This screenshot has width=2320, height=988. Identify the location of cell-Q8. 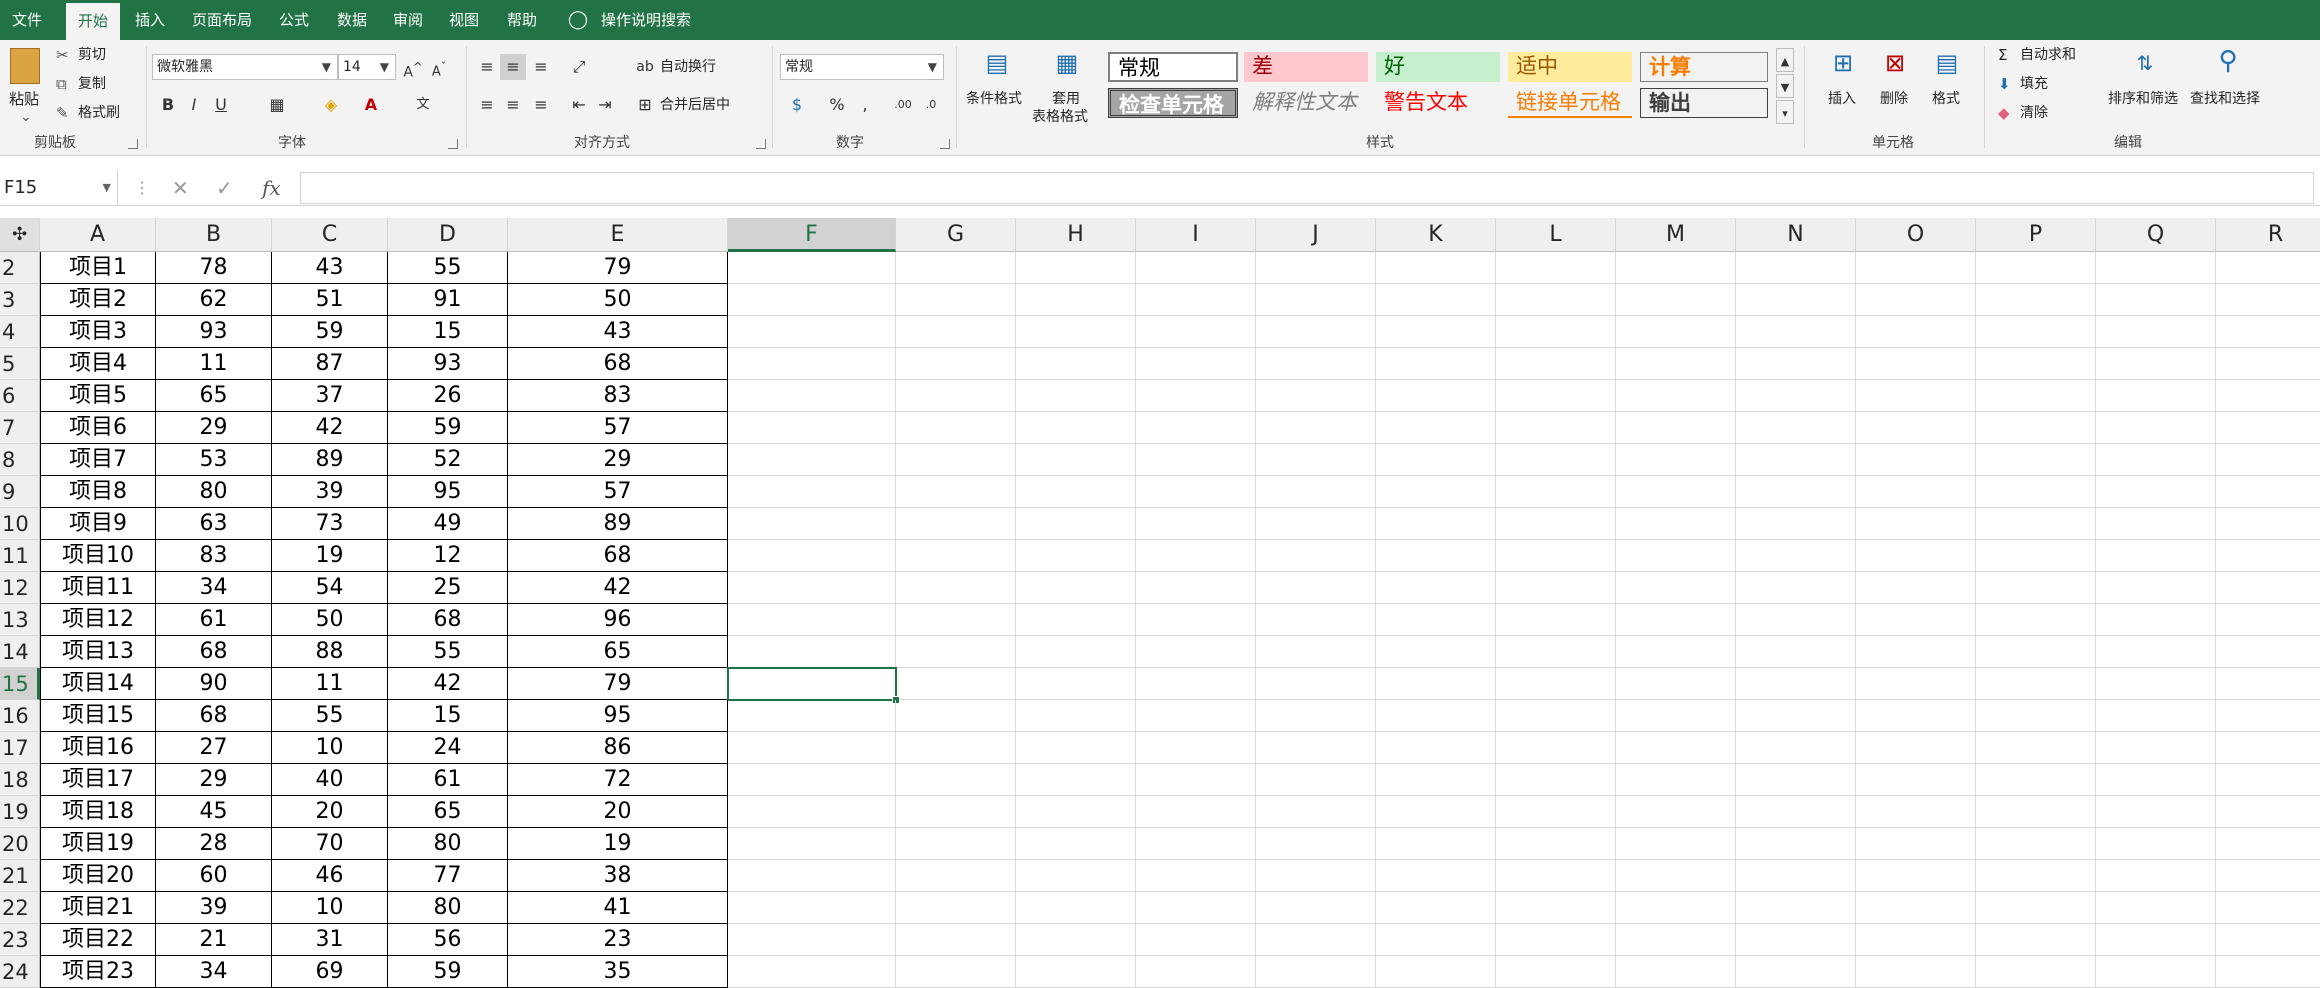
(2156, 460).